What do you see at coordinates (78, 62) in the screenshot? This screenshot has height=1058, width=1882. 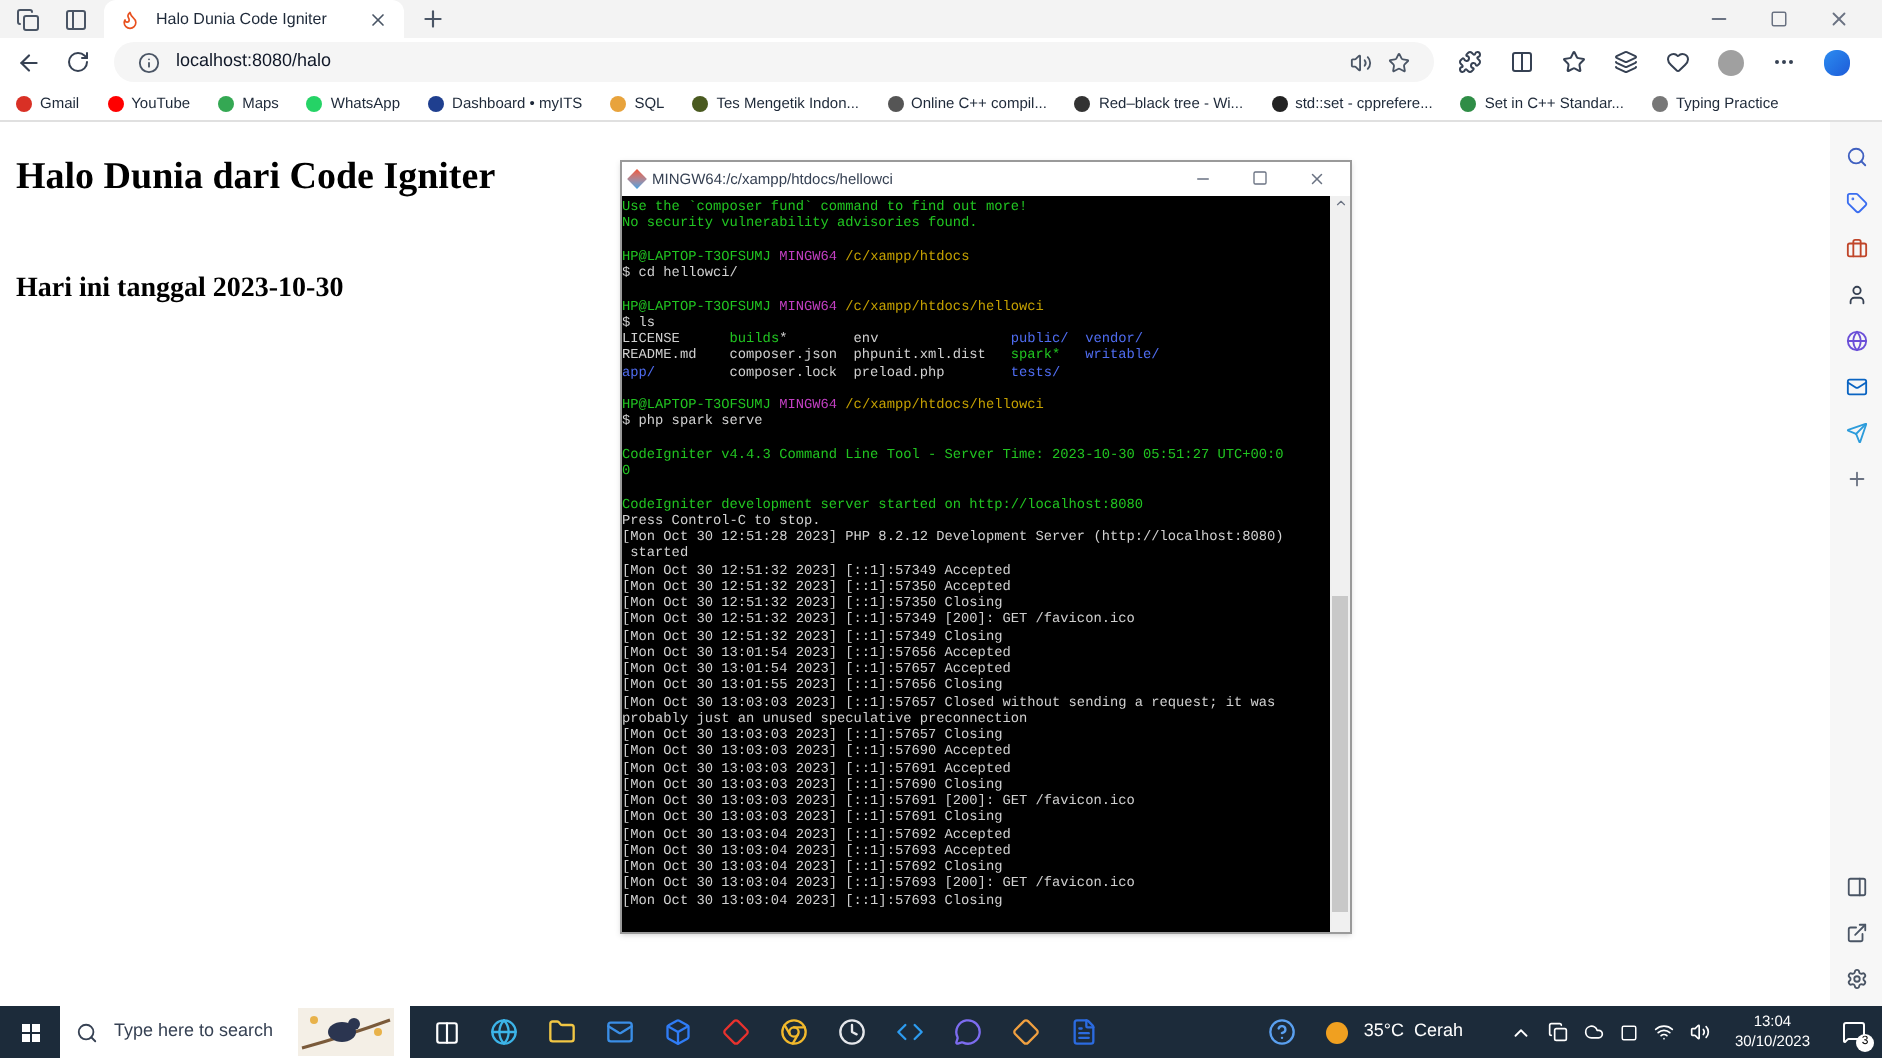 I see `reload-icon` at bounding box center [78, 62].